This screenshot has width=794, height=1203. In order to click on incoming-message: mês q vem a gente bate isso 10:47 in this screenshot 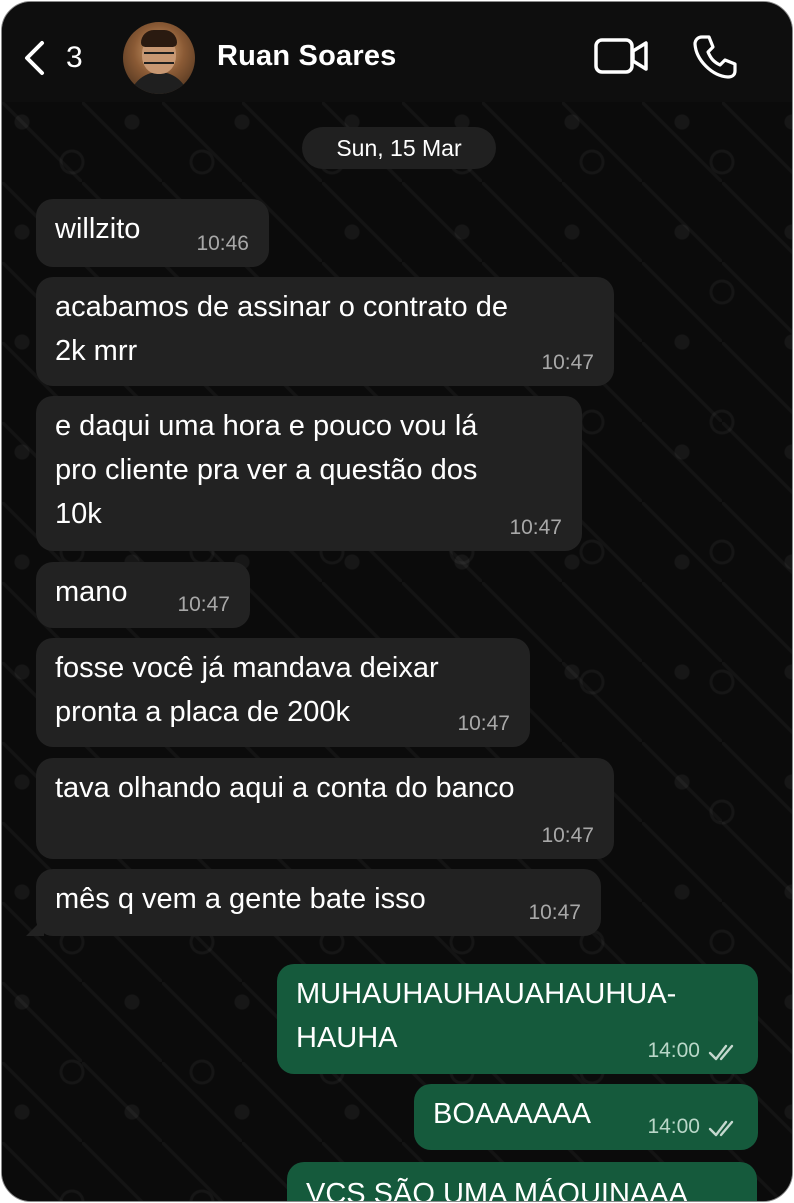, I will do `click(313, 902)`.